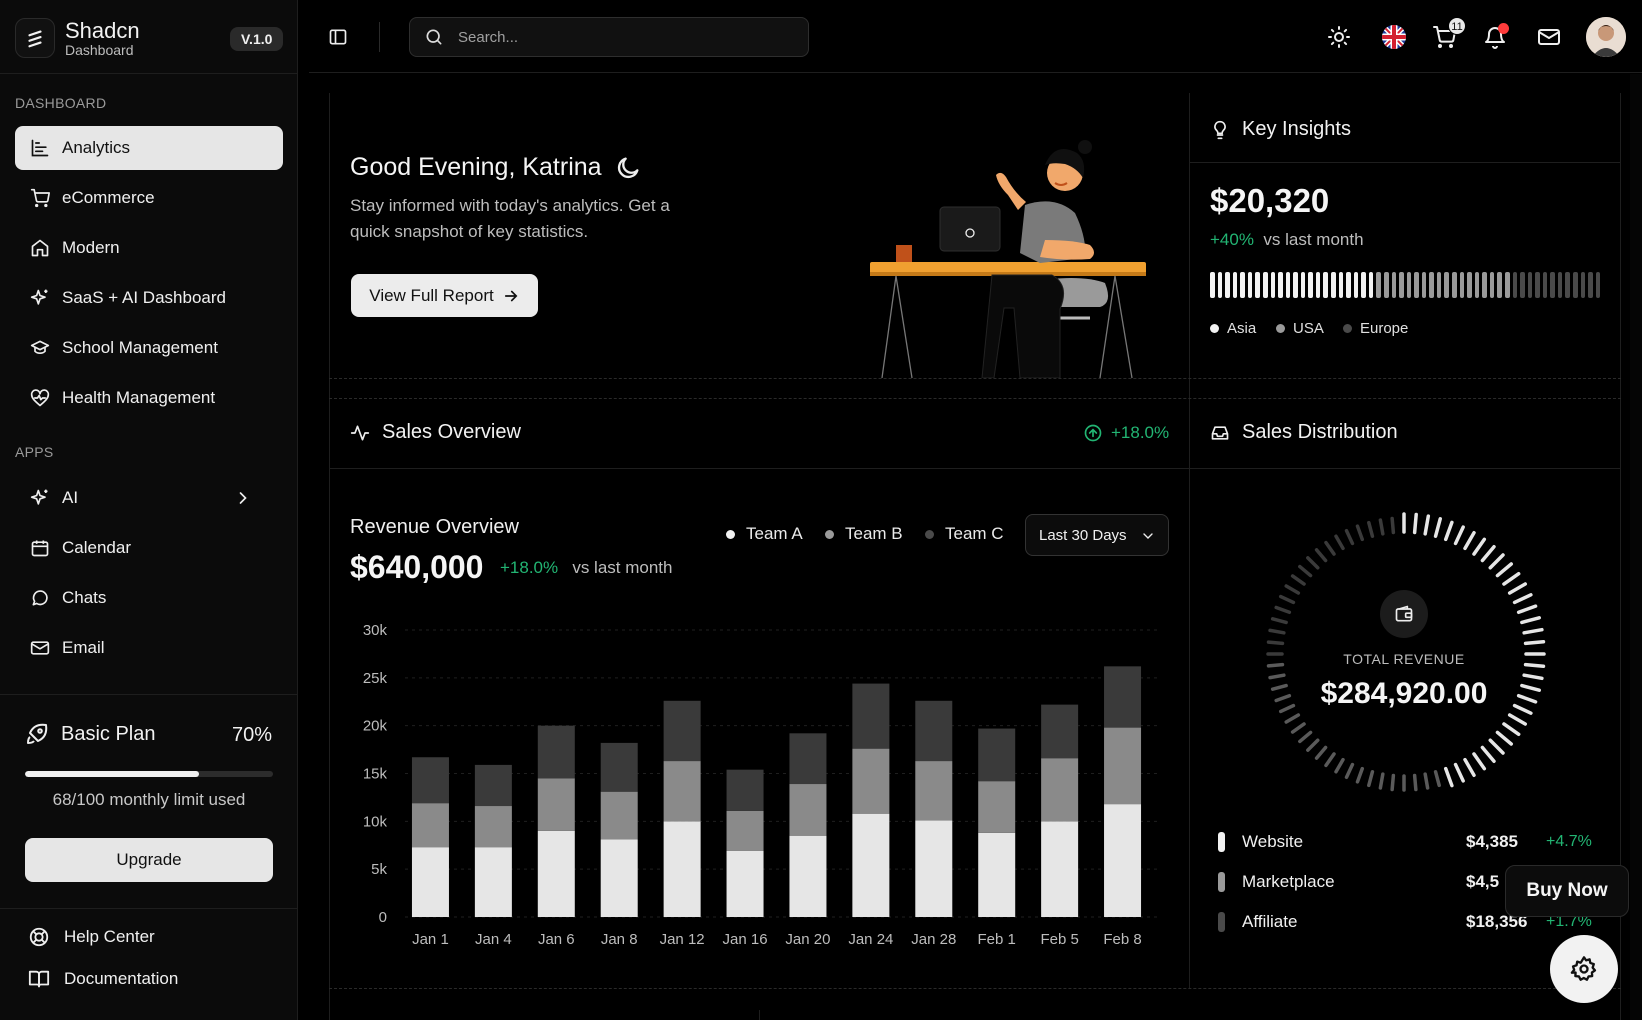  I want to click on legend-label: Europe, so click(1384, 328).